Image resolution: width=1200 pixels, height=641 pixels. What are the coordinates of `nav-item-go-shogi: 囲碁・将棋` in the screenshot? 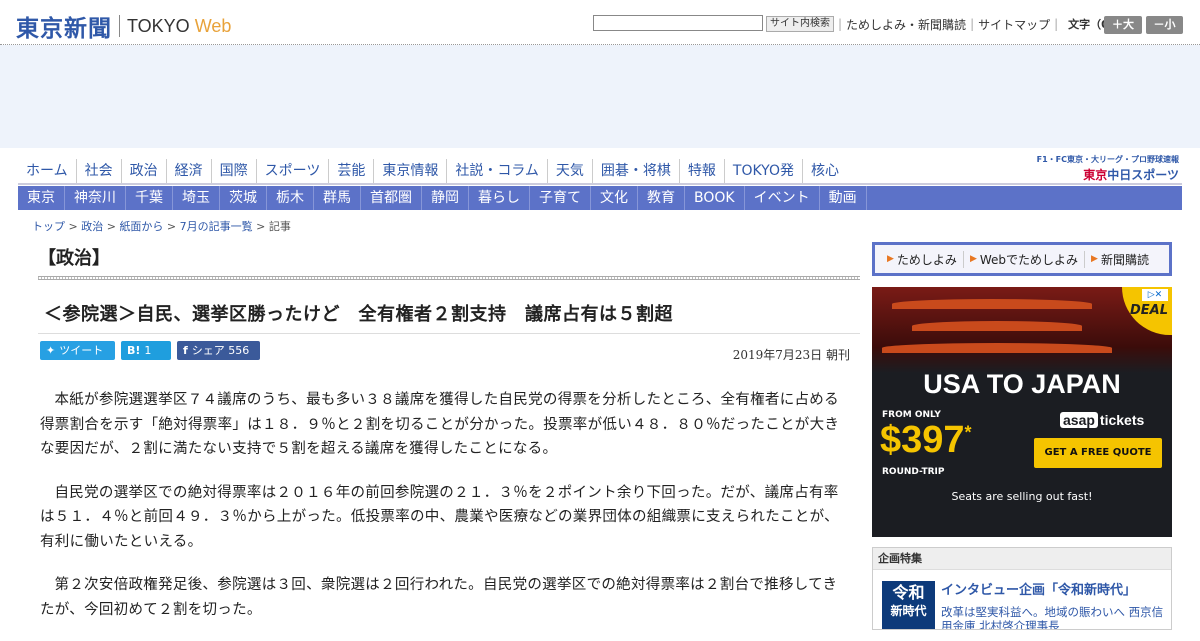 It's located at (635, 171).